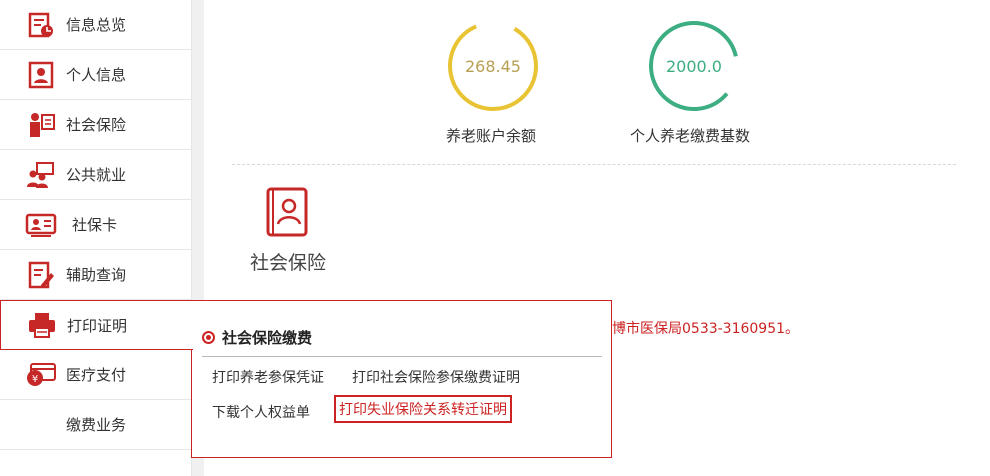  I want to click on sidebar-item-label: 辅助查询, so click(96, 275).